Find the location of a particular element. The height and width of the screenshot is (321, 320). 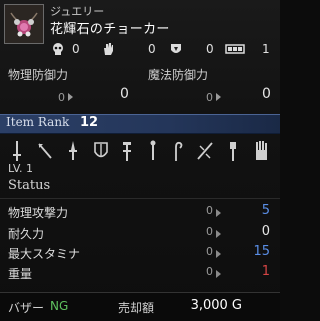

counter-hand is located at coordinates (108, 49).